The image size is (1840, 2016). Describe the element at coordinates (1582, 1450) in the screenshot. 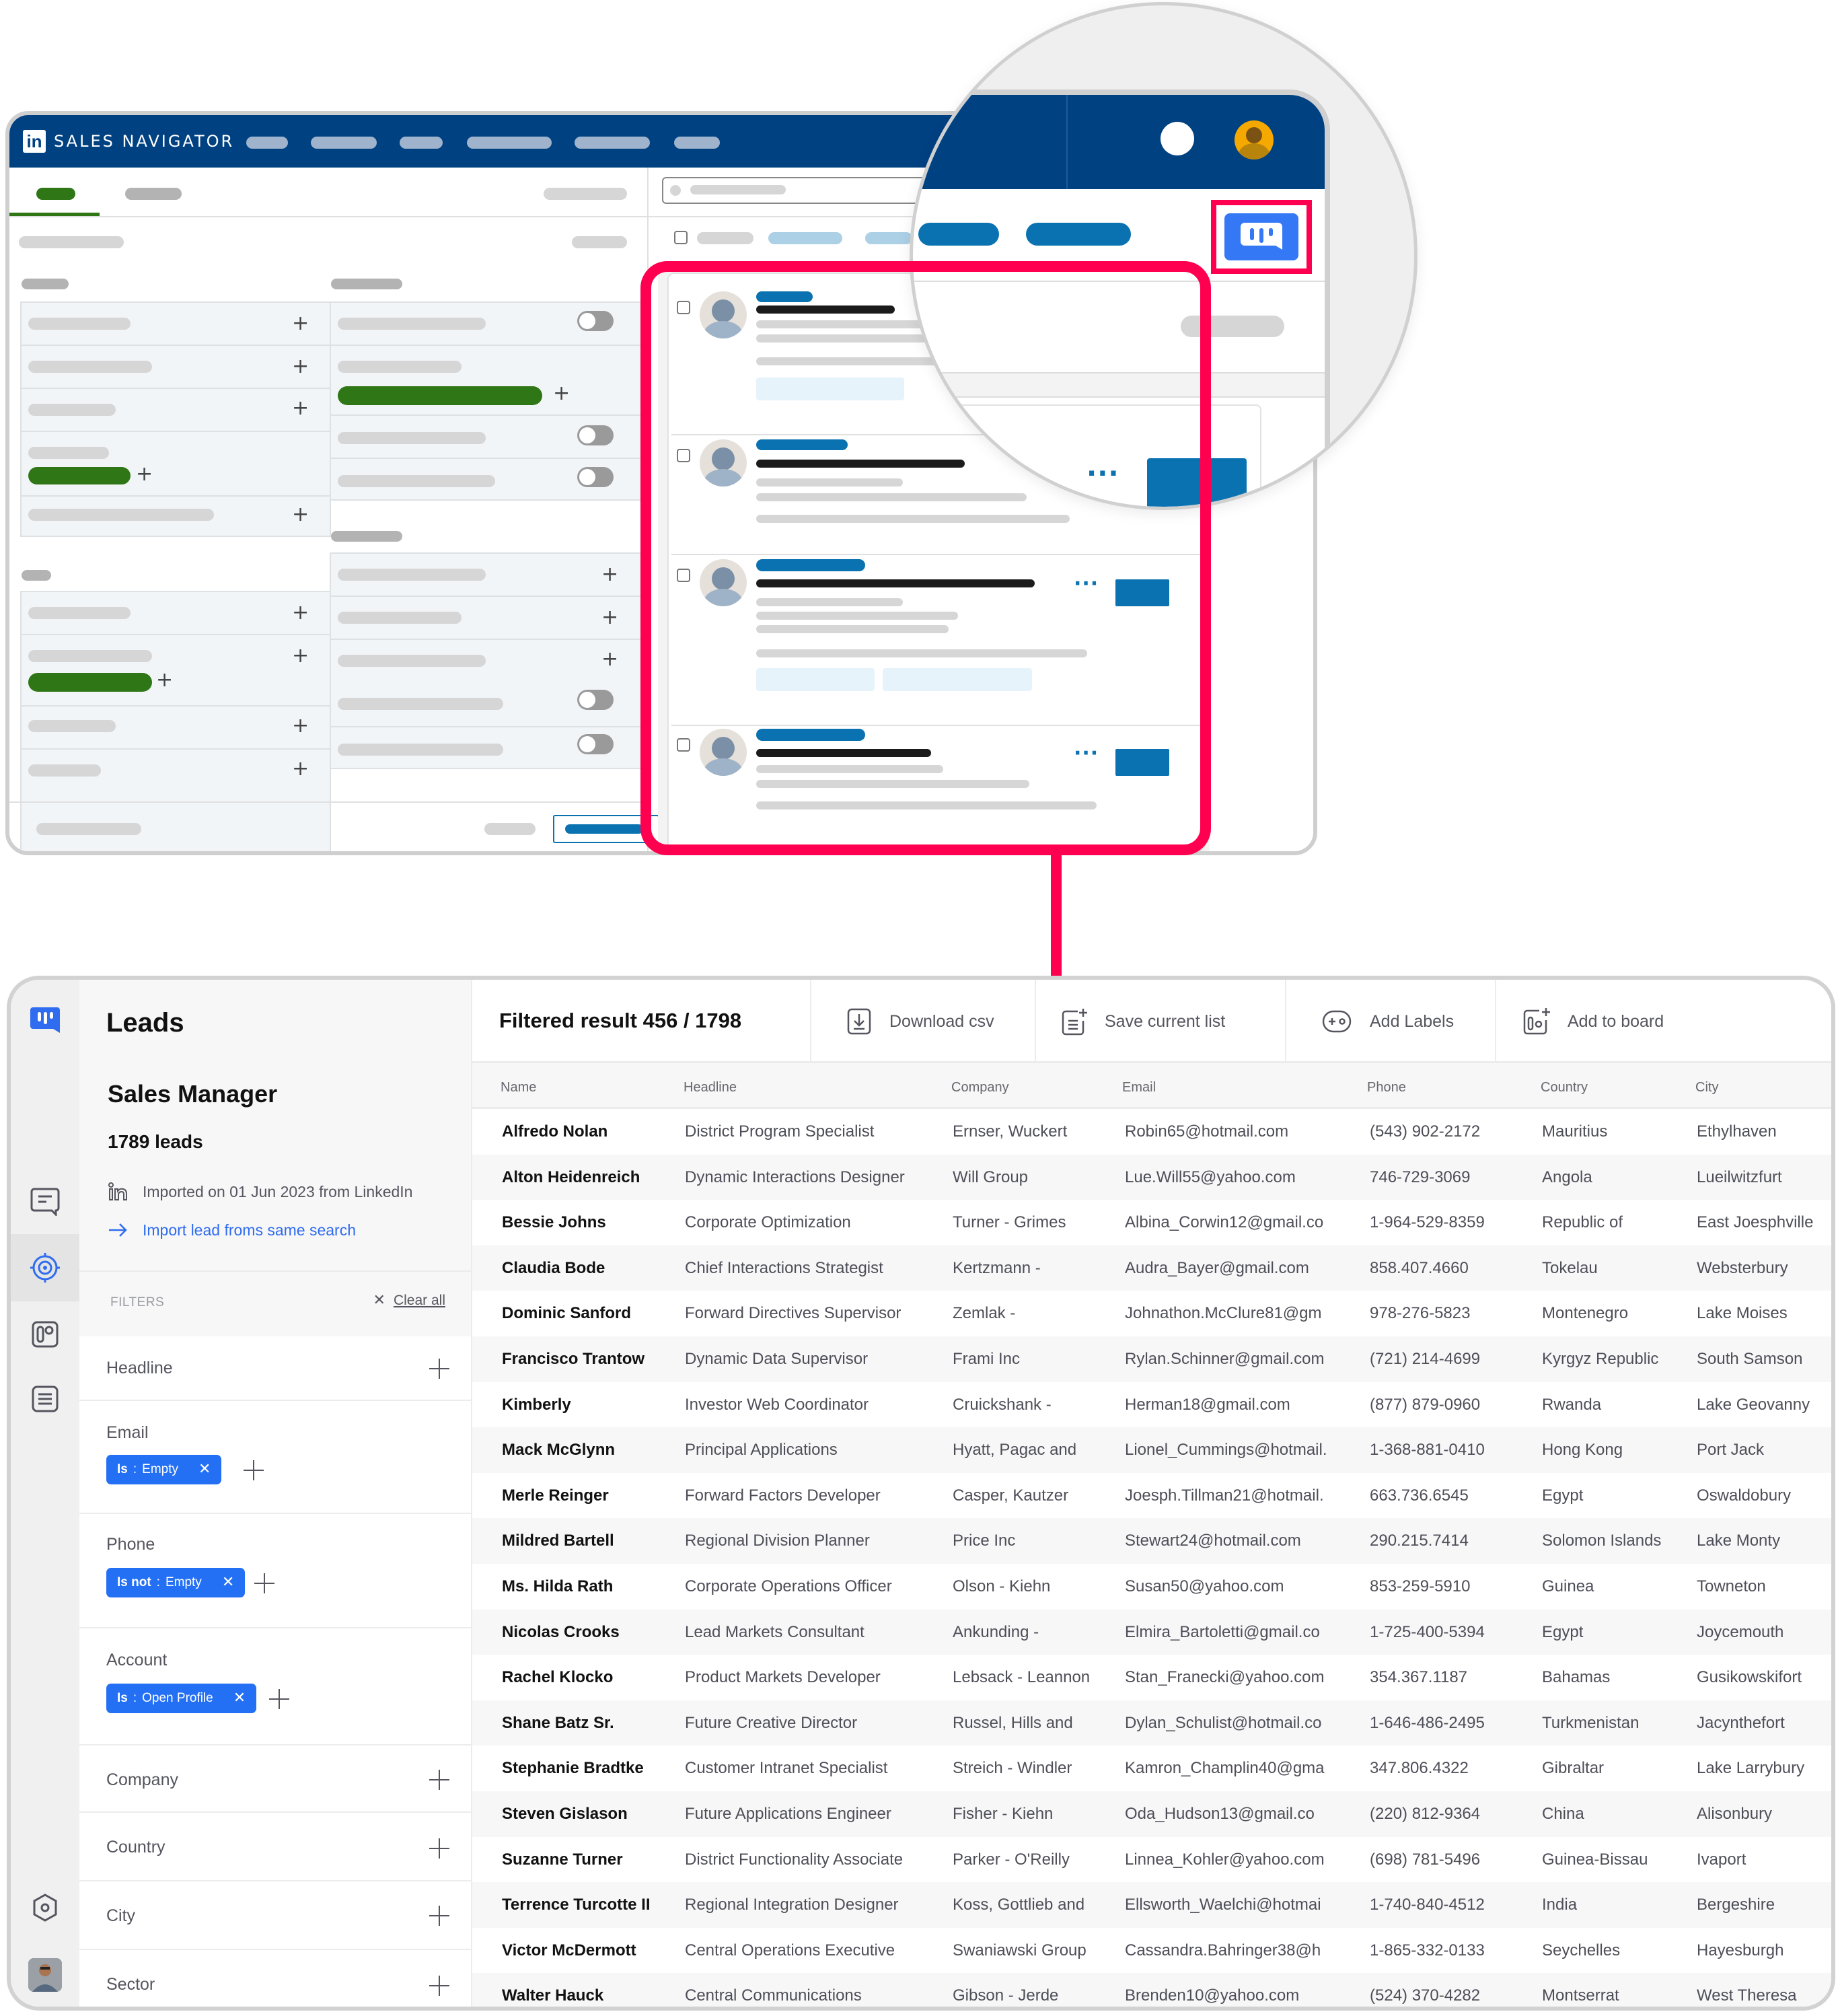

I see `cell-country: Hong Kong` at that location.